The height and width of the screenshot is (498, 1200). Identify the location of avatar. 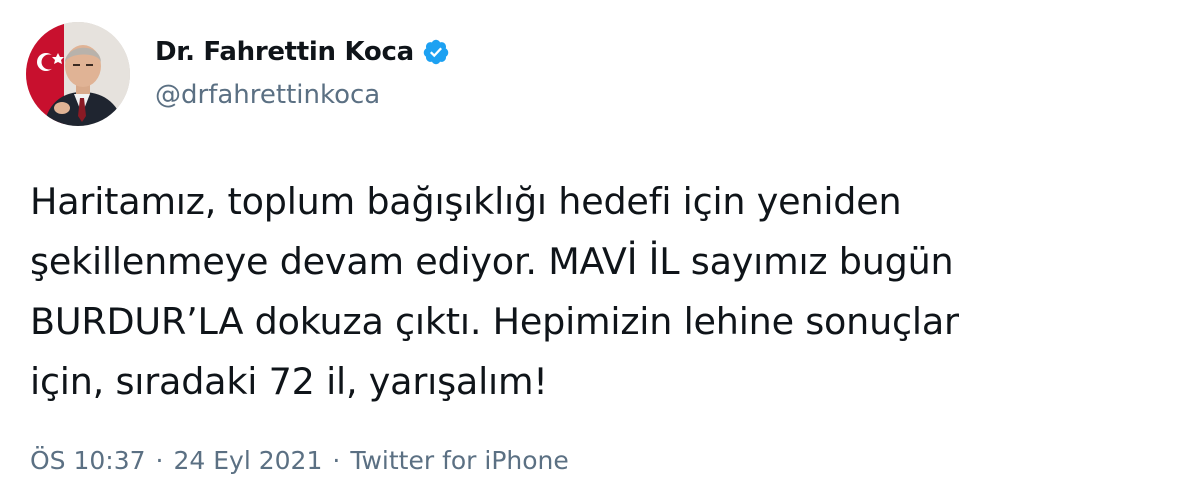
(78, 74).